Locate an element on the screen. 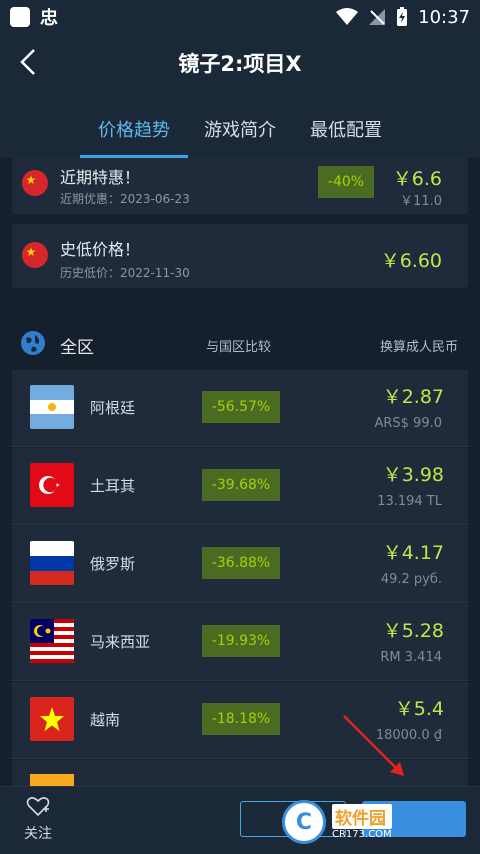 This screenshot has width=480, height=854. status-bar: 忠 10:37 is located at coordinates (240, 17).